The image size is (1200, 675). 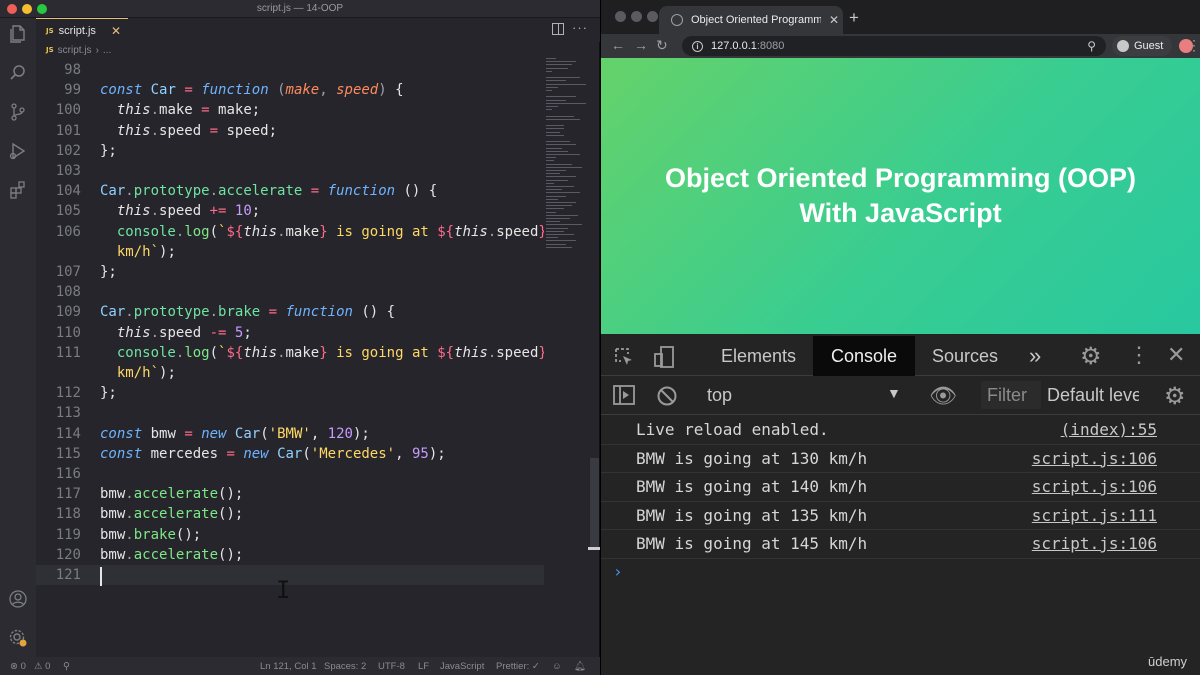 I want to click on code-line: 116, so click(x=290, y=474).